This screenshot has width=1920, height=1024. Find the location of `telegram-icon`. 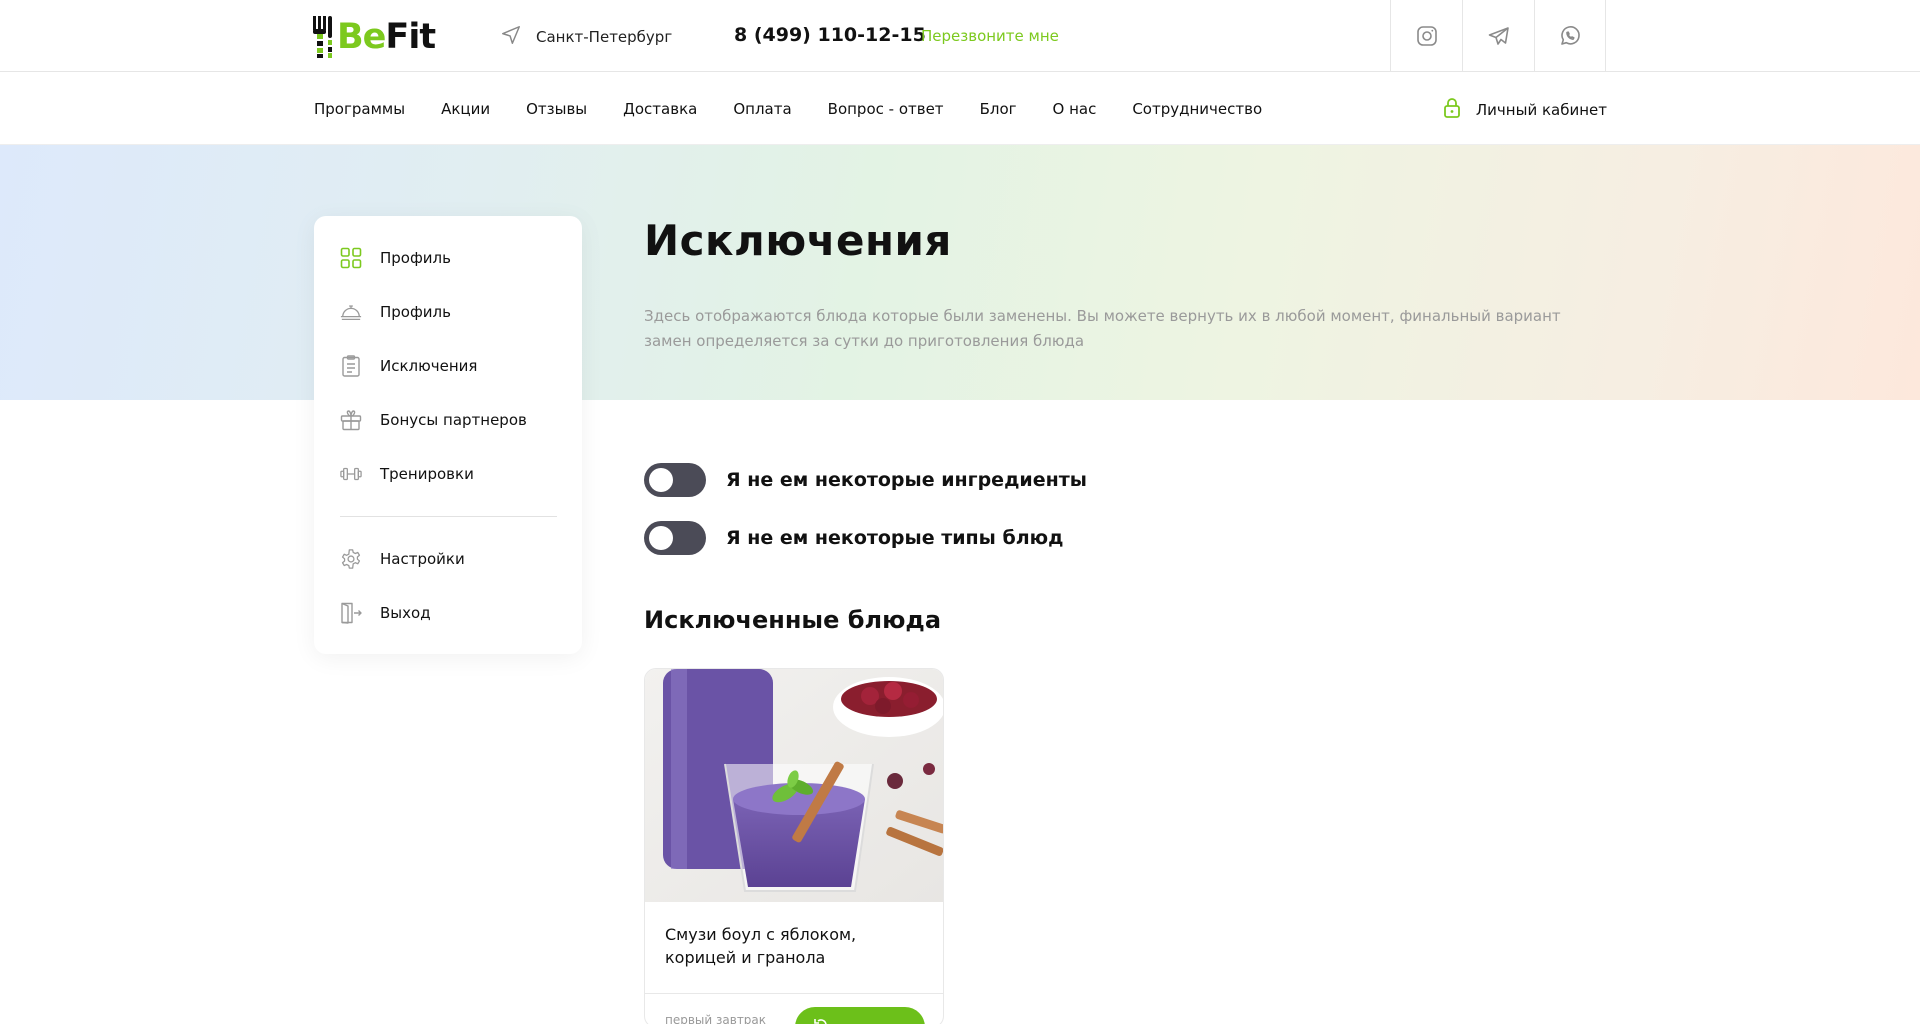

telegram-icon is located at coordinates (1498, 36).